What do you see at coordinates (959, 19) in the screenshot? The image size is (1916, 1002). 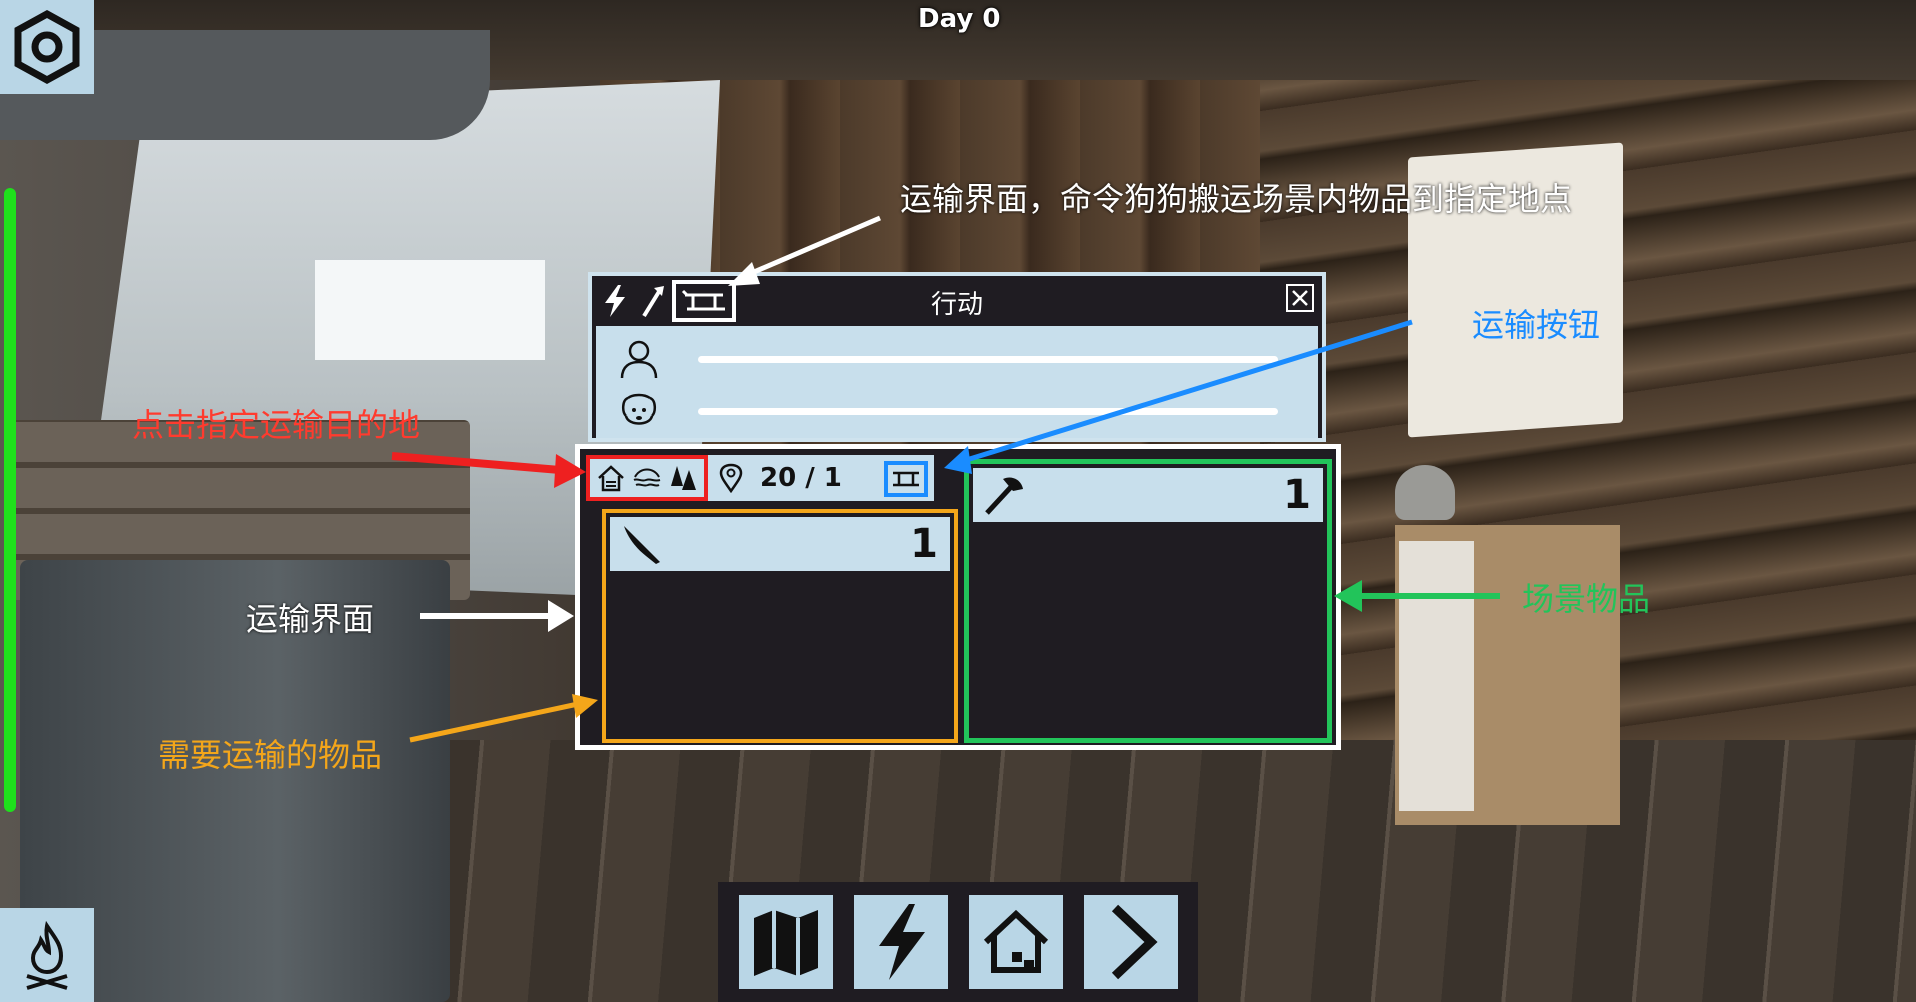 I see `day-label: Day 0` at bounding box center [959, 19].